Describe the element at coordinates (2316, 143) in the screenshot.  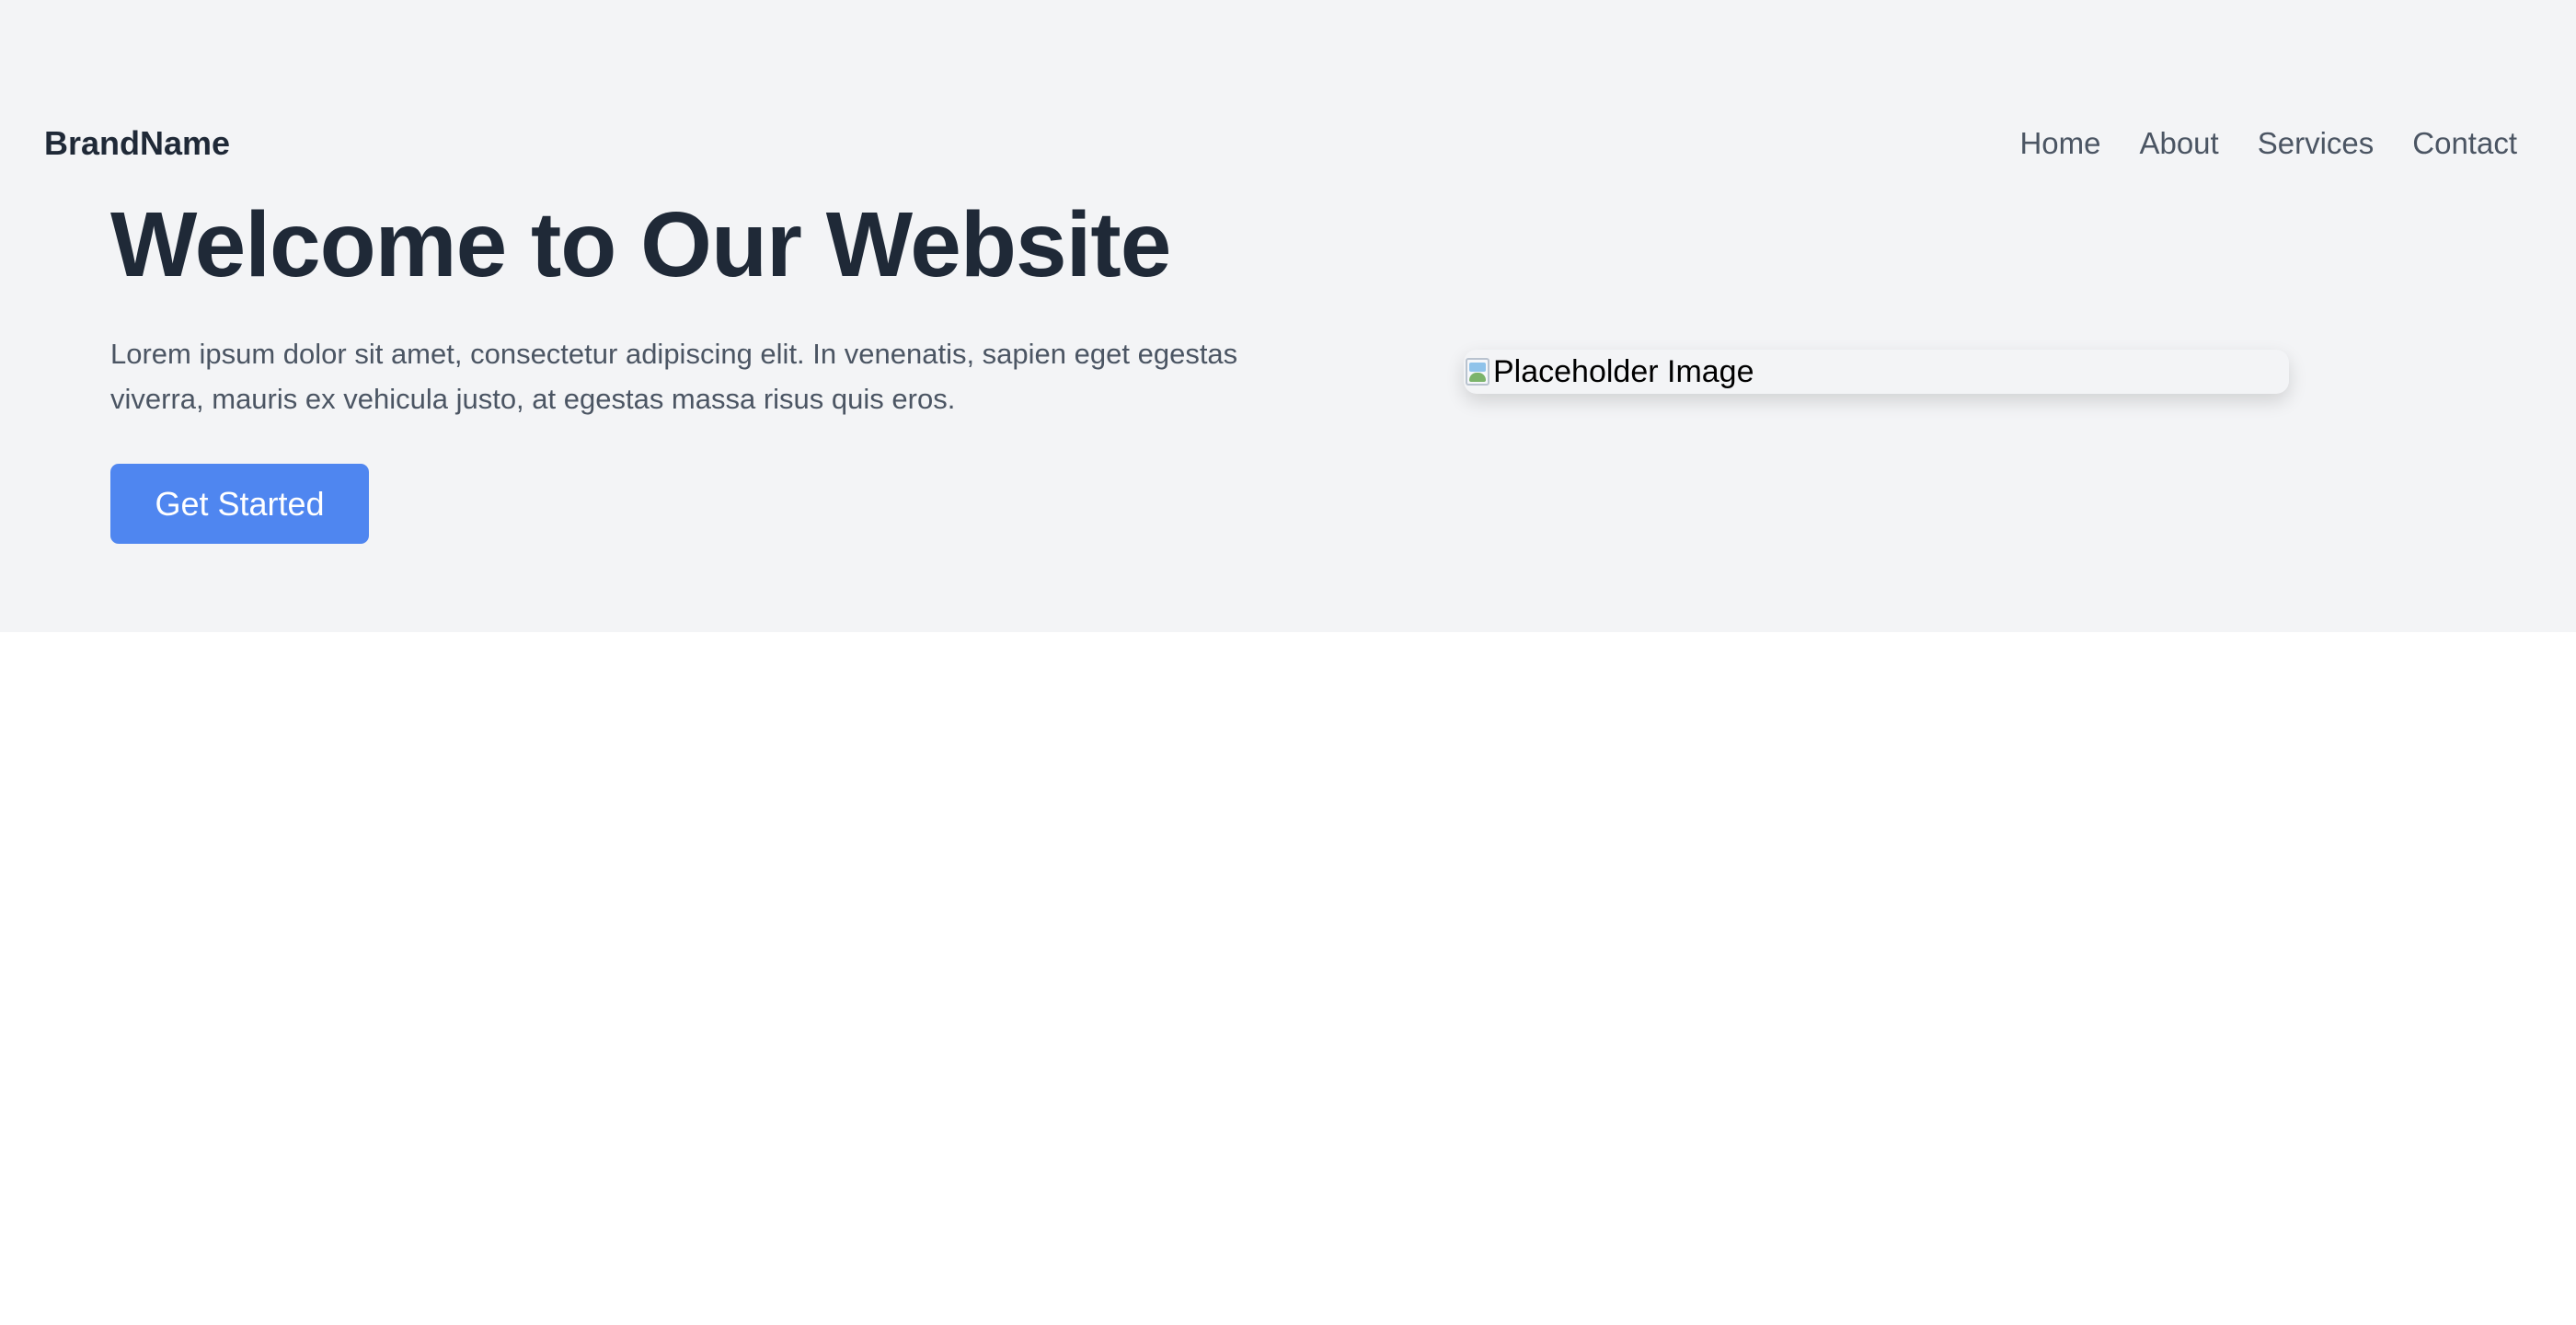
I see `nav-link-services: Services` at that location.